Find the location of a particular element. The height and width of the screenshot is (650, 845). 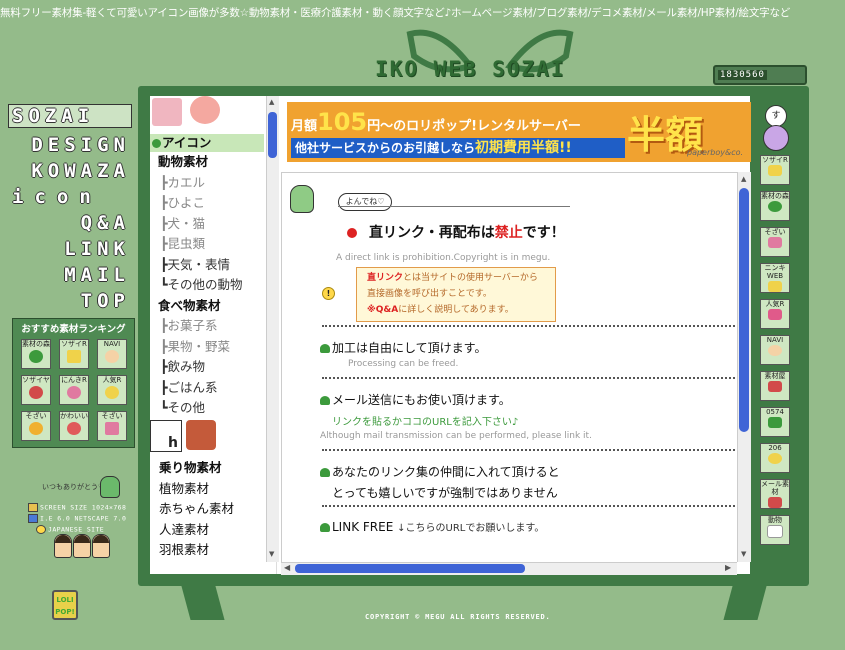

content-scrollbar-vertical: ▲ ▼ is located at coordinates (744, 367).